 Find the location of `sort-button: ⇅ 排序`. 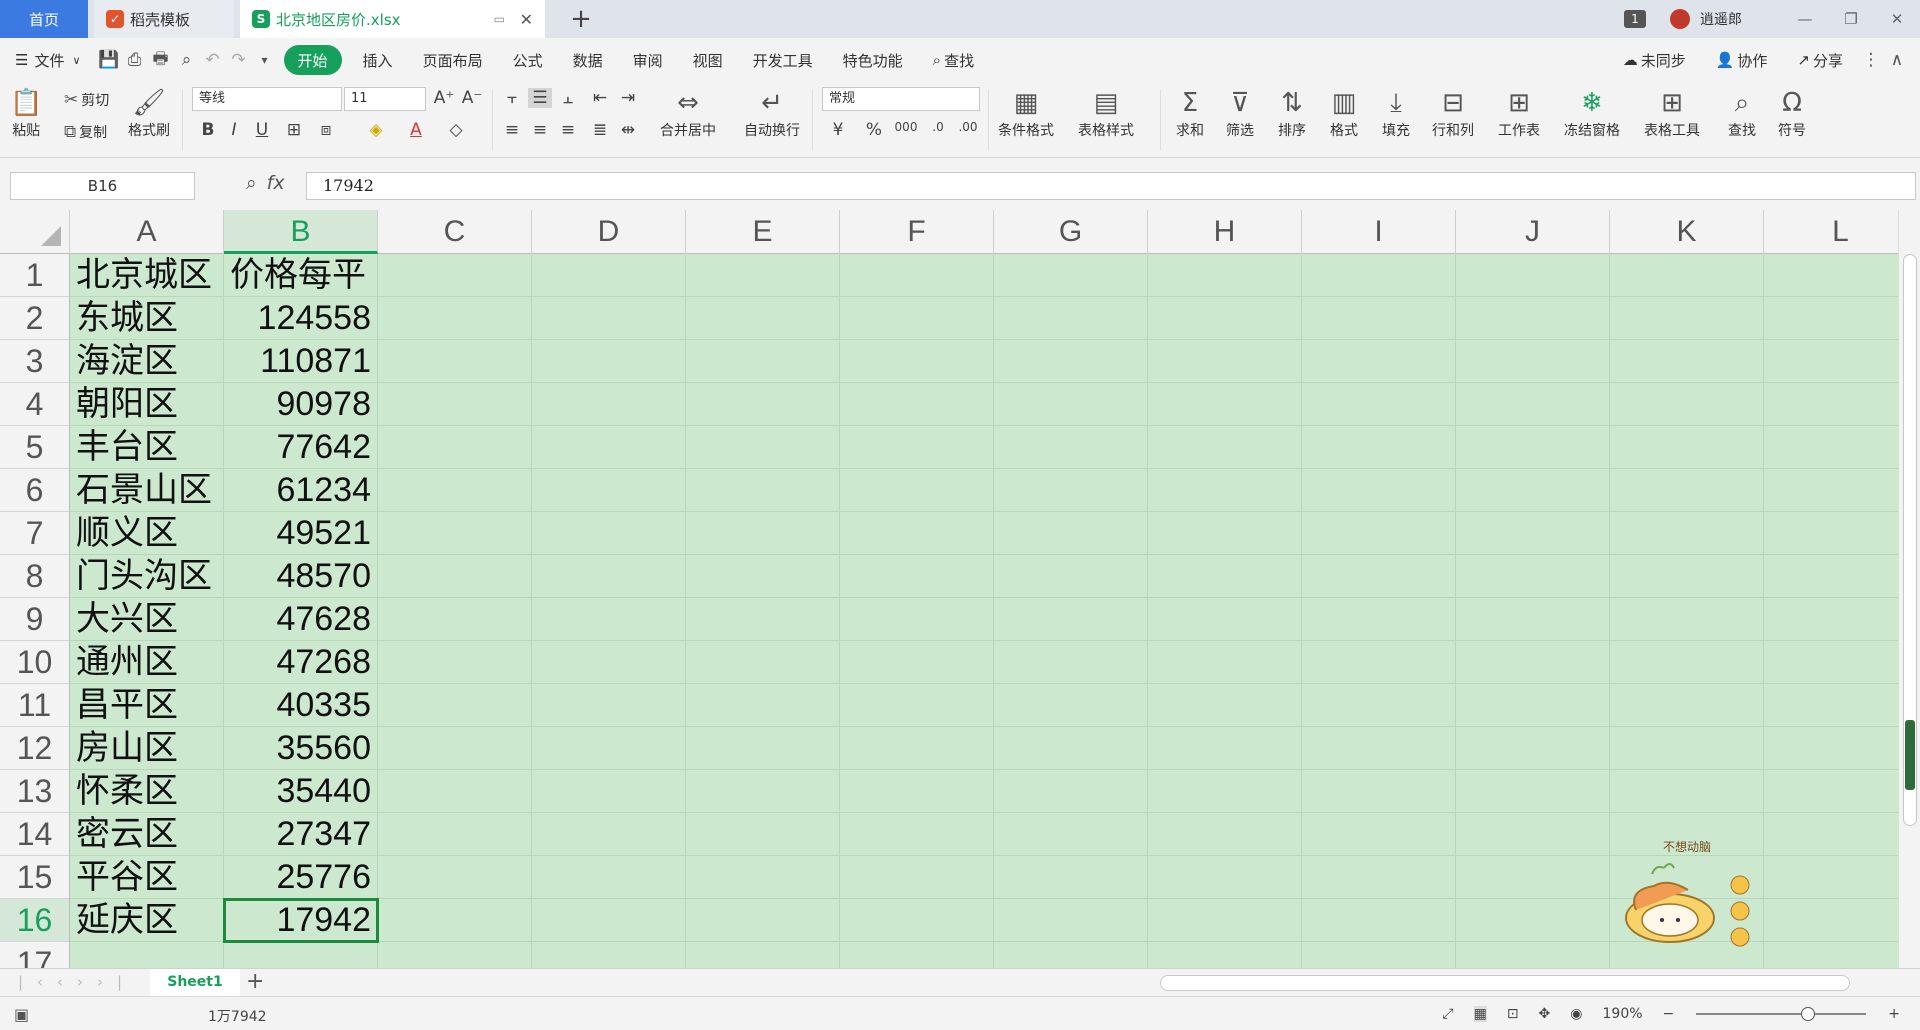

sort-button: ⇅ 排序 is located at coordinates (1292, 113).